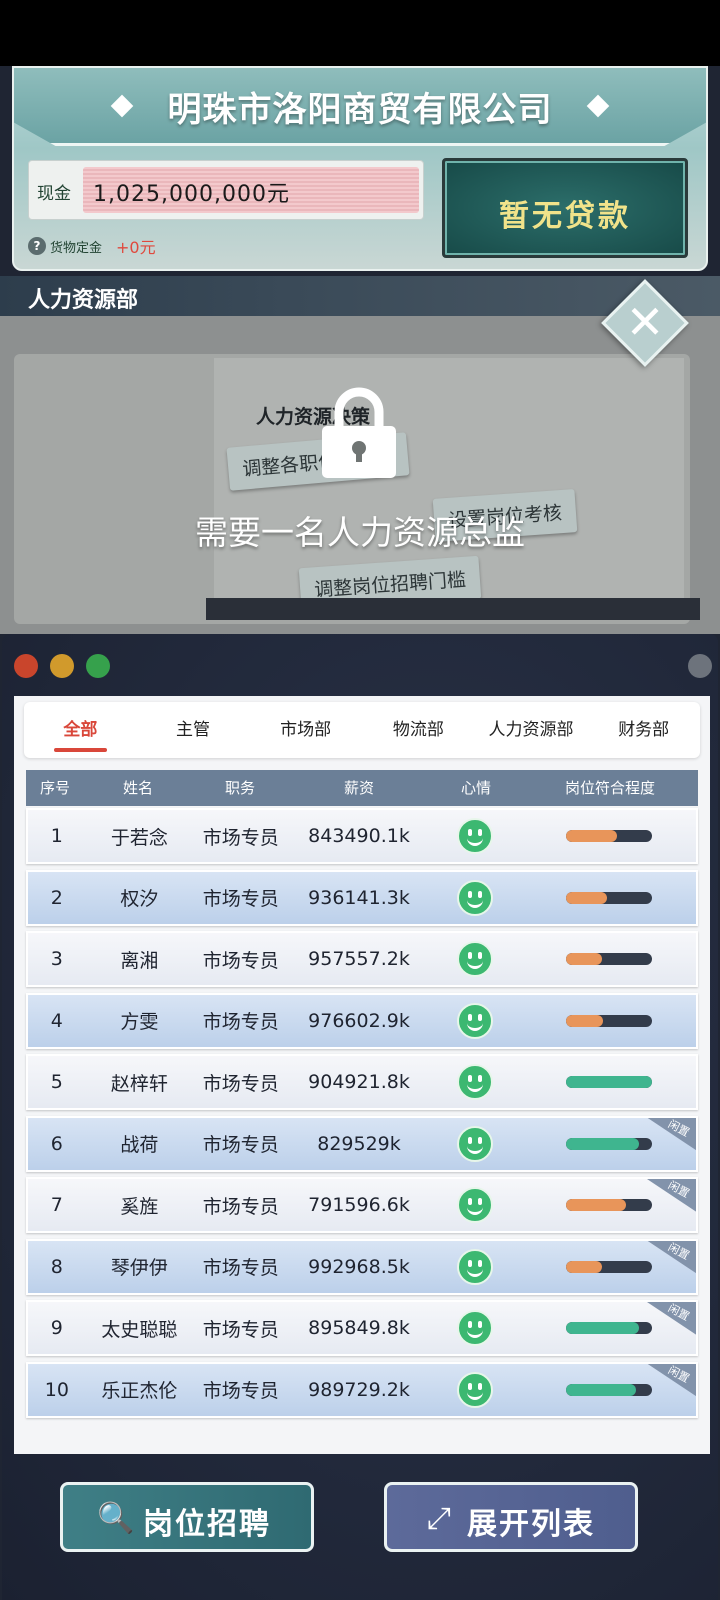 The width and height of the screenshot is (720, 1600). I want to click on table-row: 9 太史聪聪 市场专员 895849.8k 闲置, so click(362, 1328).